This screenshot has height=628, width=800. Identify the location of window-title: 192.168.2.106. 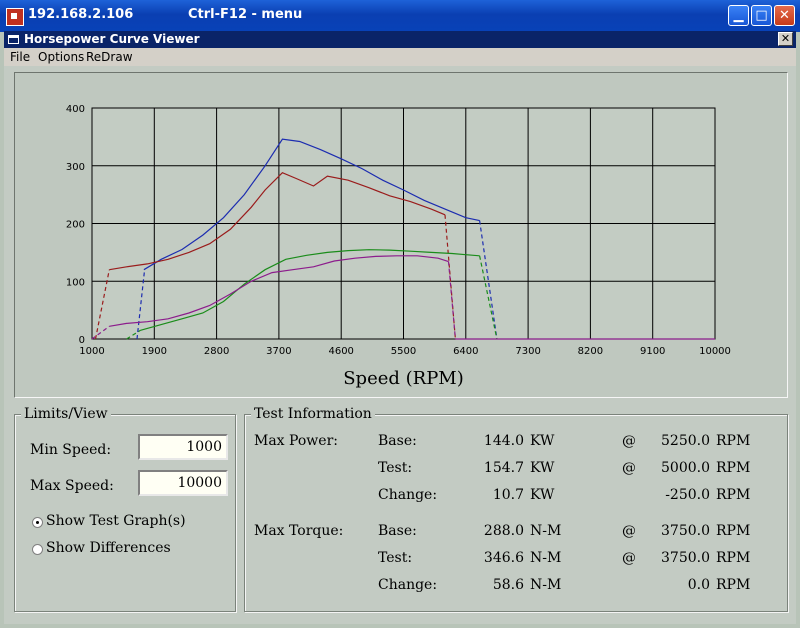
(81, 14).